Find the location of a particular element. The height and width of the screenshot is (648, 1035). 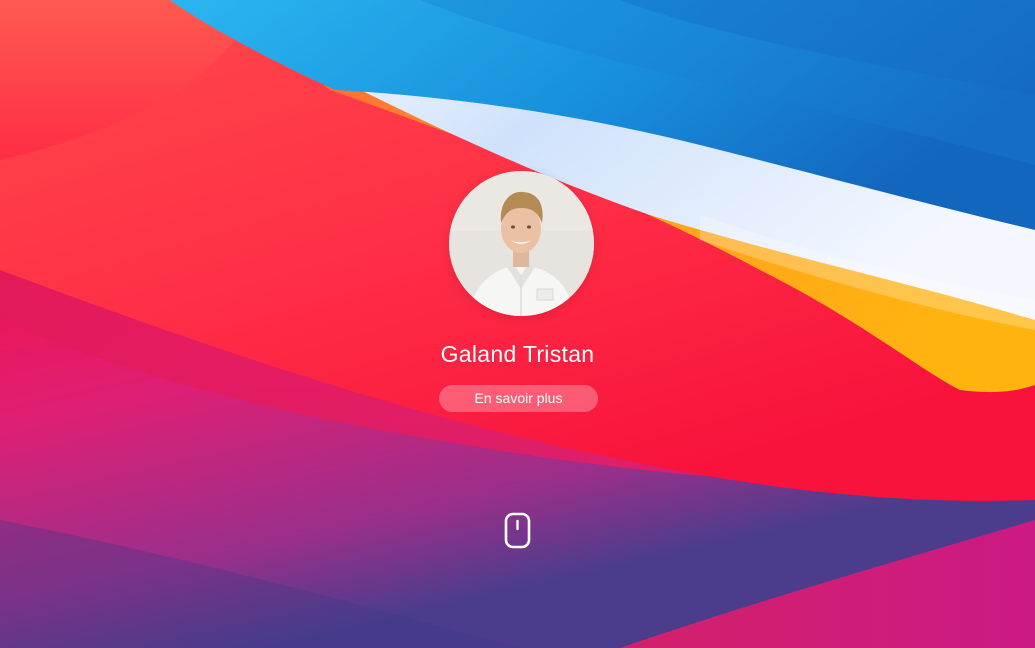

user-photo is located at coordinates (521, 243).